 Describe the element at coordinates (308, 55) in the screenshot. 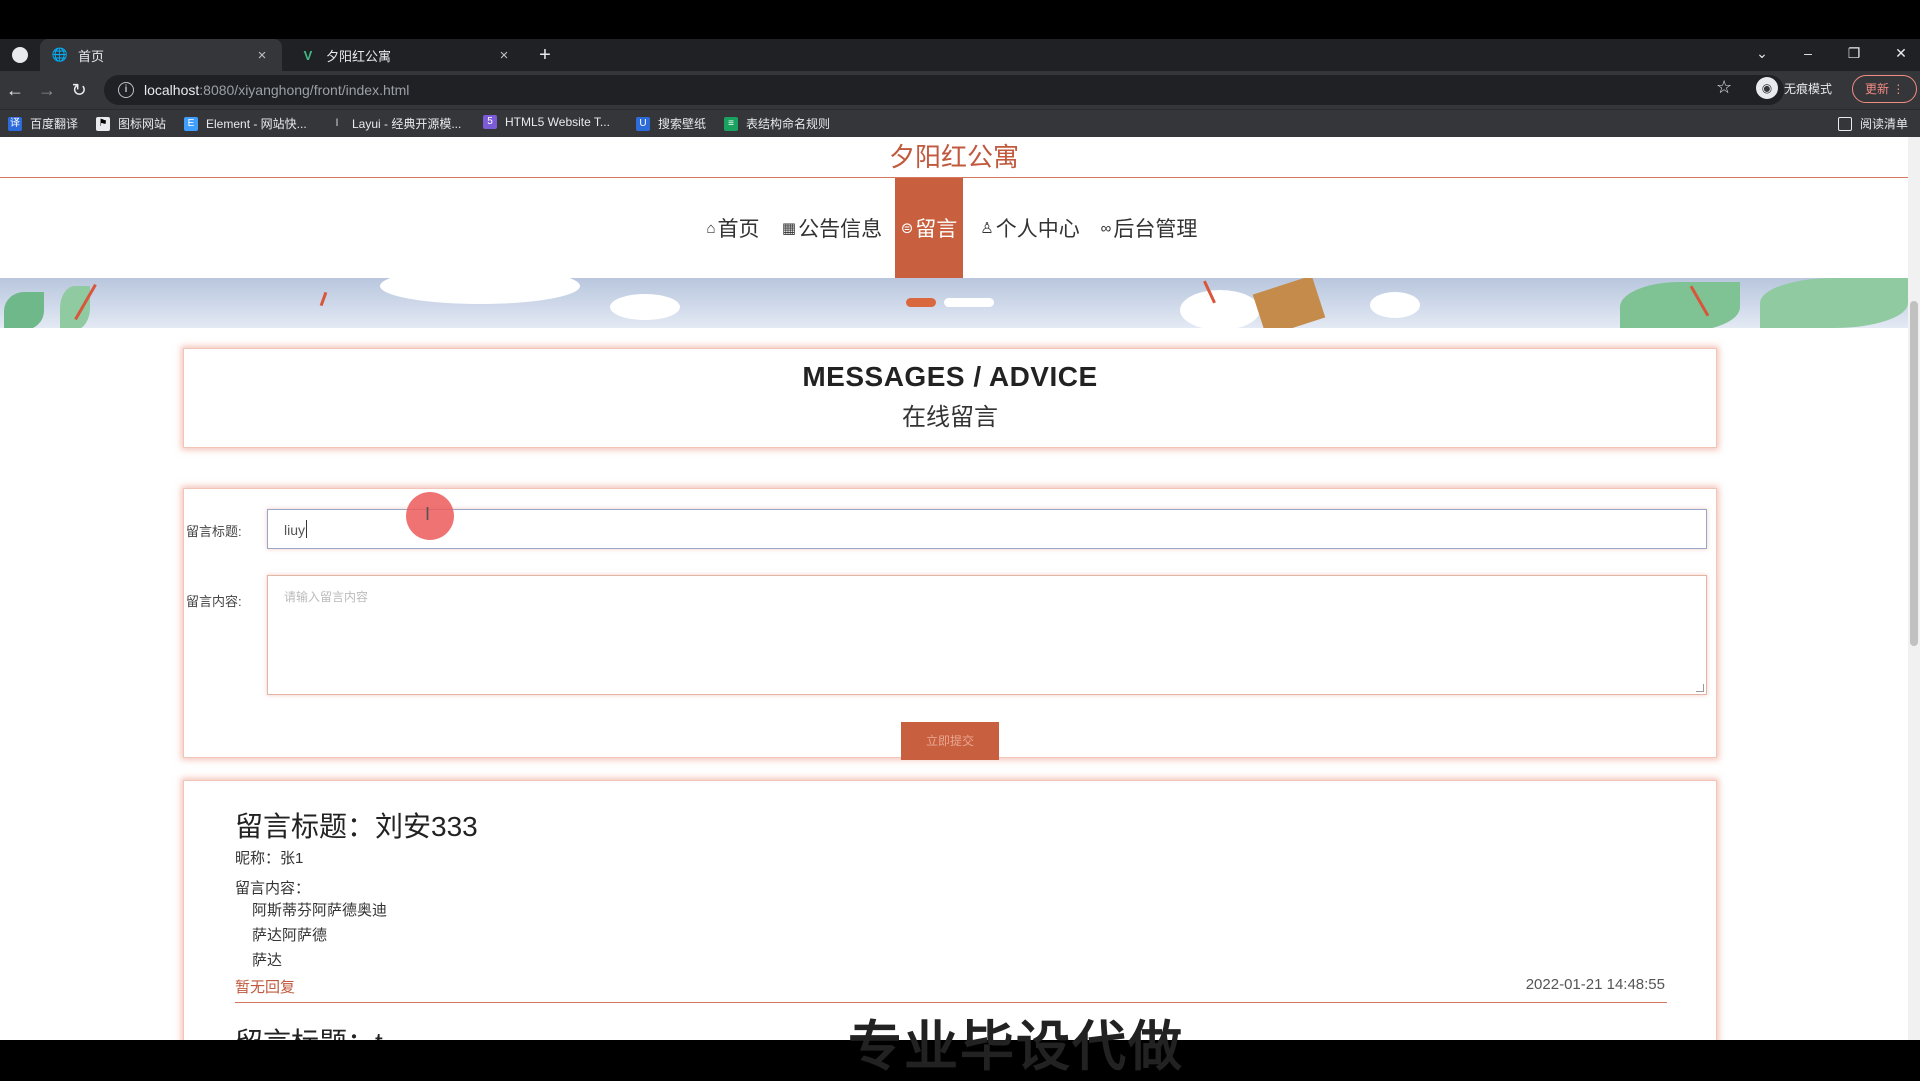

I see `vue-icon: V` at that location.